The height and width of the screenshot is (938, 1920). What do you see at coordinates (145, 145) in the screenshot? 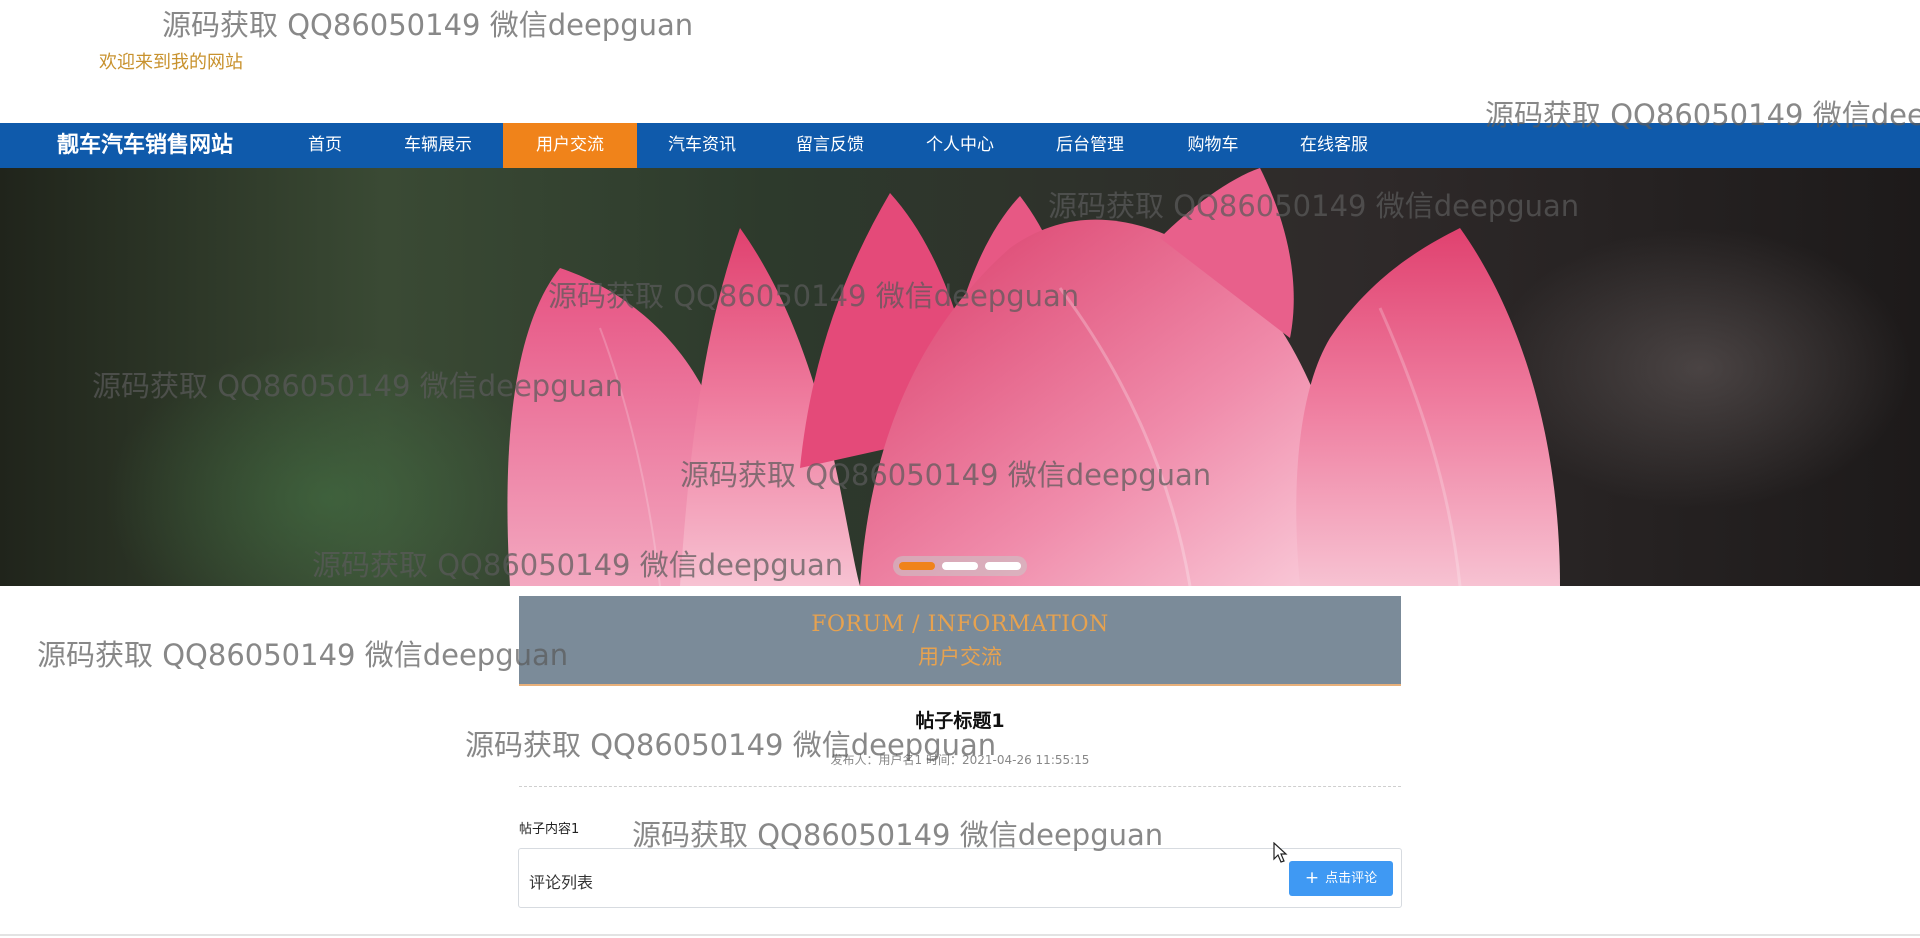
I see `site-brand: 靓车汽车销售网站` at bounding box center [145, 145].